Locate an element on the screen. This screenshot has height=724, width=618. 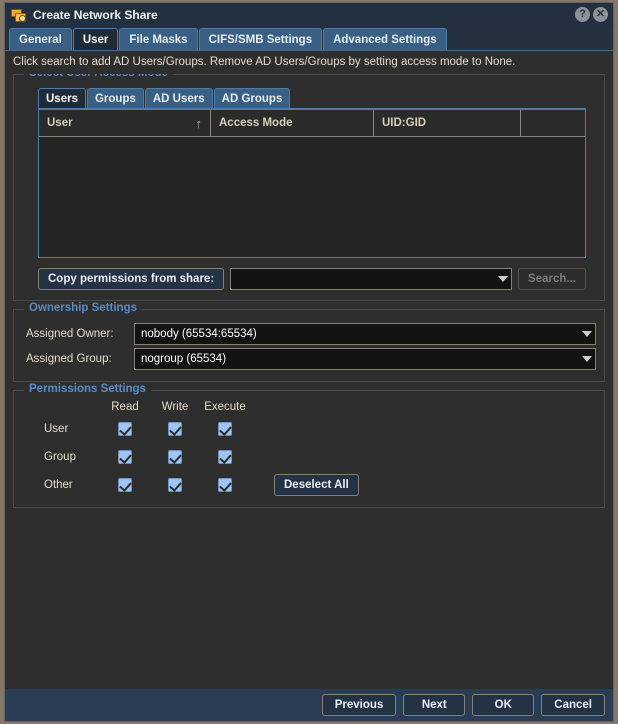
assigned-owner-select: nobody (65534:65534) is located at coordinates (365, 334).